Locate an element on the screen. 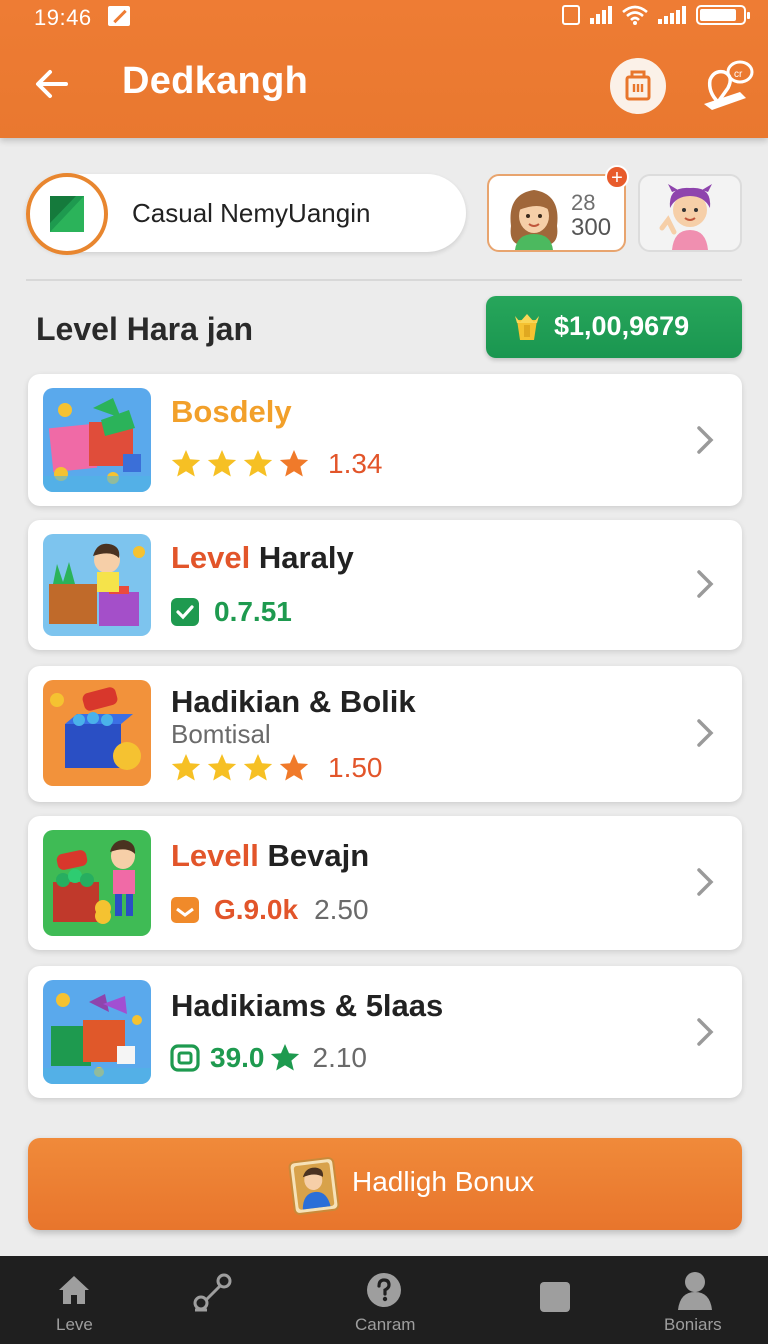 The width and height of the screenshot is (768, 1344). route-icon is located at coordinates (212, 1292).